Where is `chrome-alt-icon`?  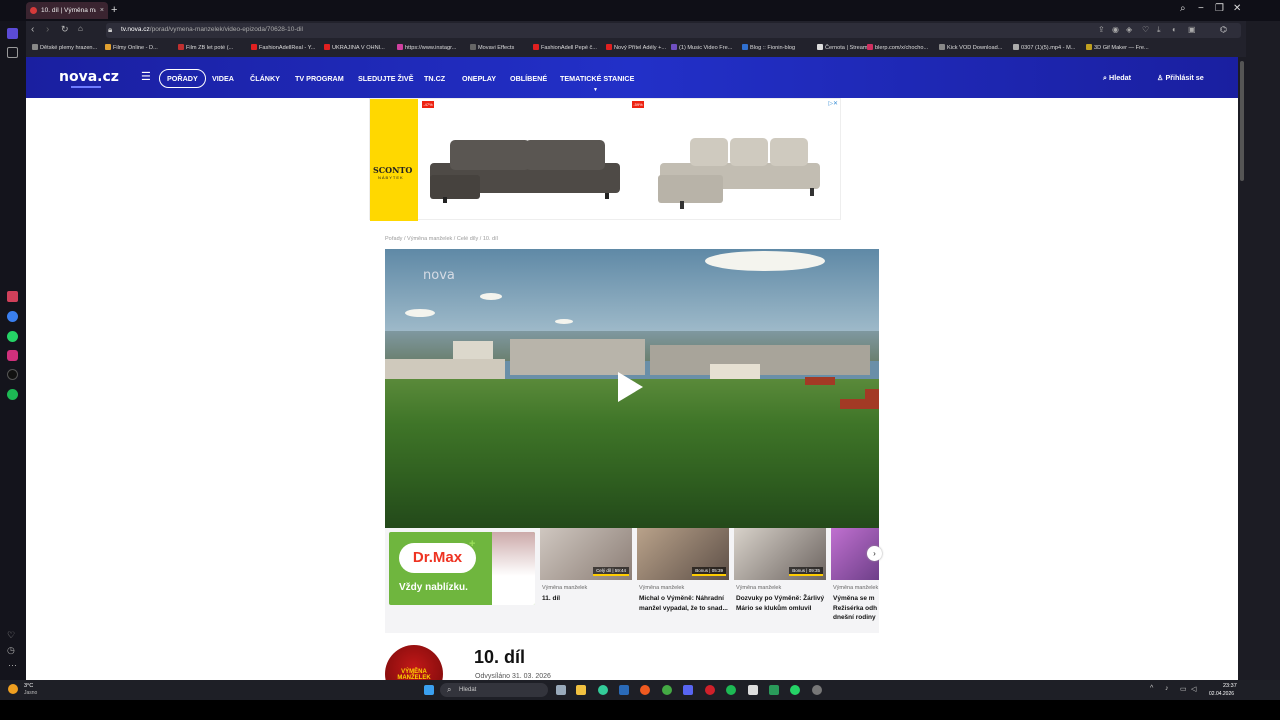 chrome-alt-icon is located at coordinates (667, 690).